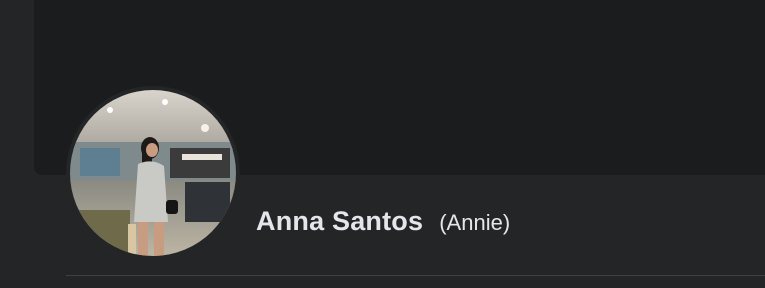 This screenshot has width=765, height=288. I want to click on divider, so click(415, 275).